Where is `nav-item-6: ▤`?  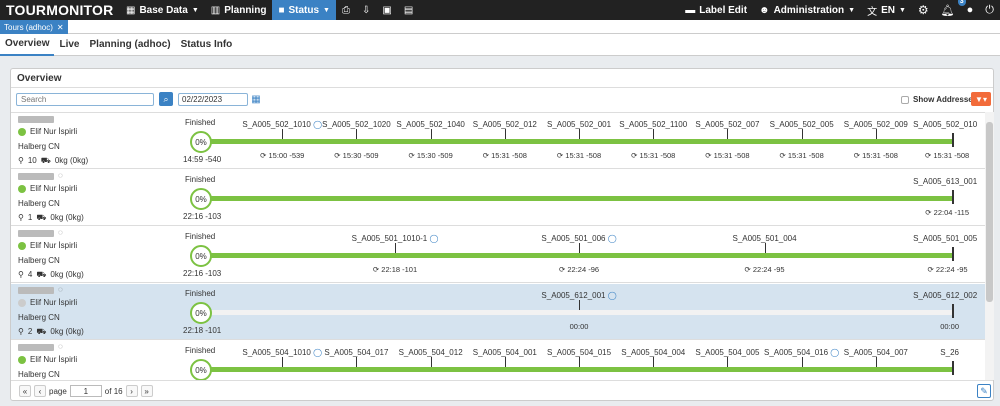 nav-item-6: ▤ is located at coordinates (408, 10).